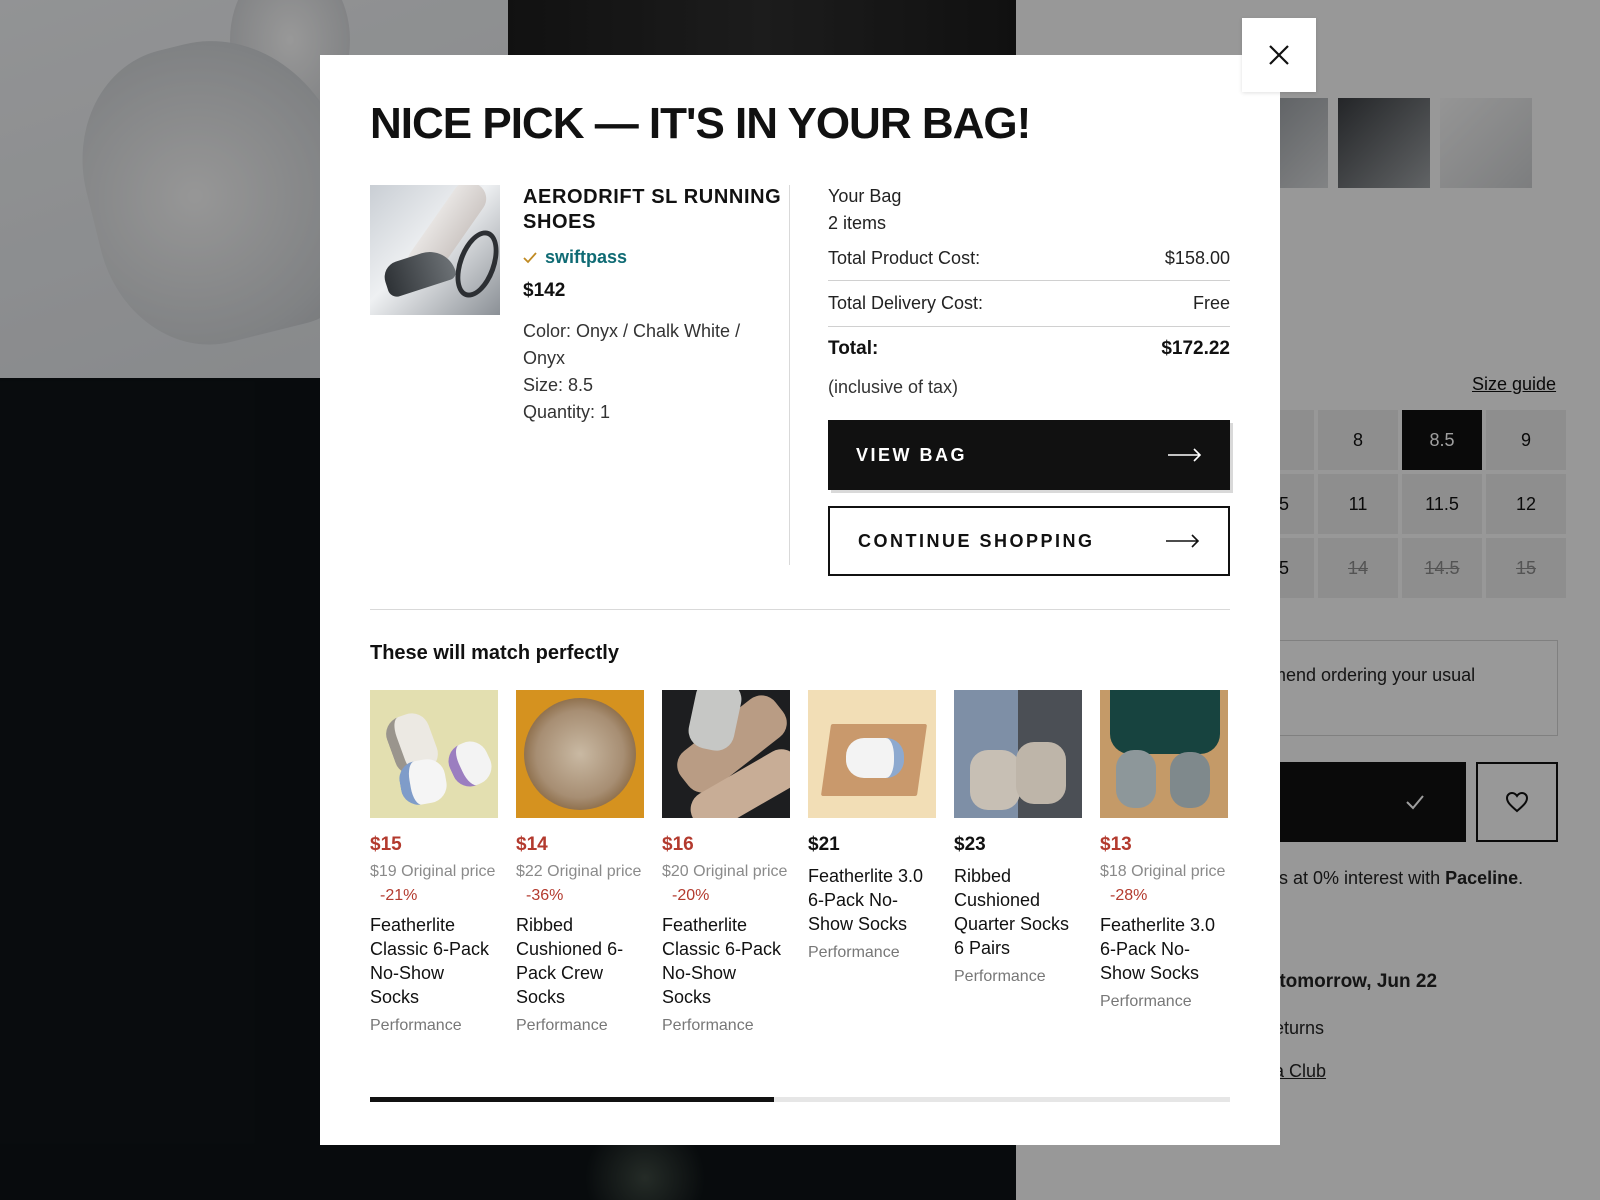 The width and height of the screenshot is (1600, 1200). What do you see at coordinates (678, 844) in the screenshot?
I see `recommendation-price: $16` at bounding box center [678, 844].